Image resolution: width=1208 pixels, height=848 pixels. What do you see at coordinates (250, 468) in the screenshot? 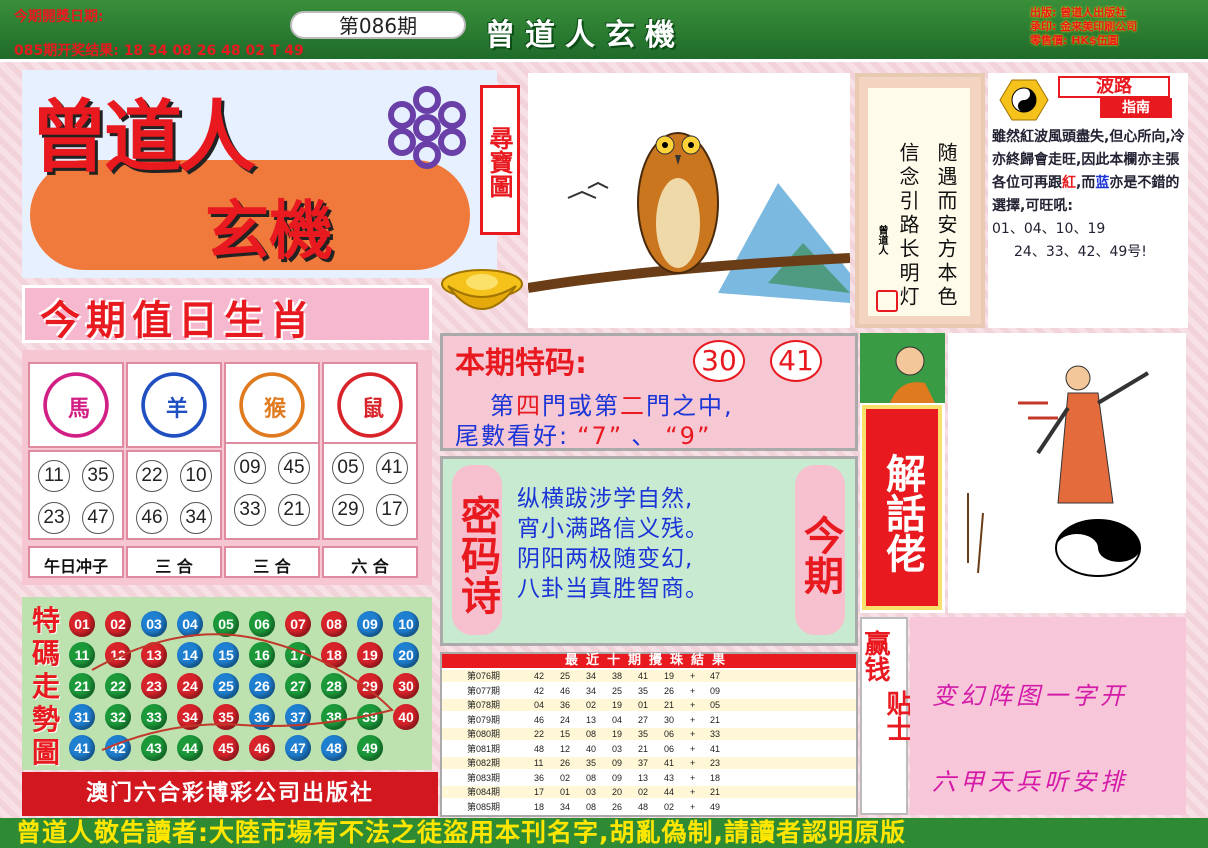
I see `zodiac-number-ball: 09` at bounding box center [250, 468].